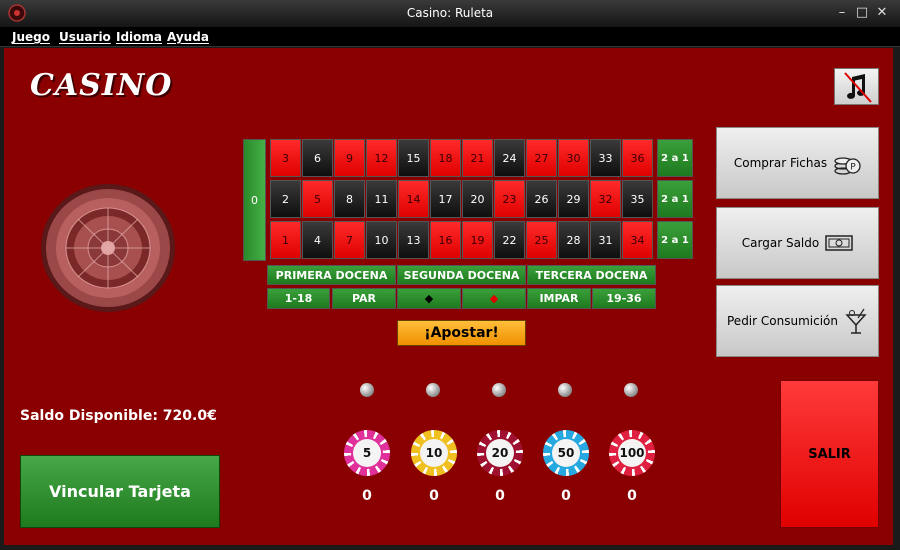 This screenshot has width=900, height=550. I want to click on bet-number-cell: 21, so click(477, 158).